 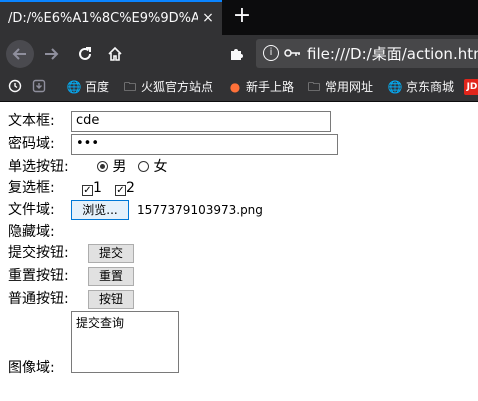 I want to click on password-row: 密码域: •••, so click(x=175, y=144).